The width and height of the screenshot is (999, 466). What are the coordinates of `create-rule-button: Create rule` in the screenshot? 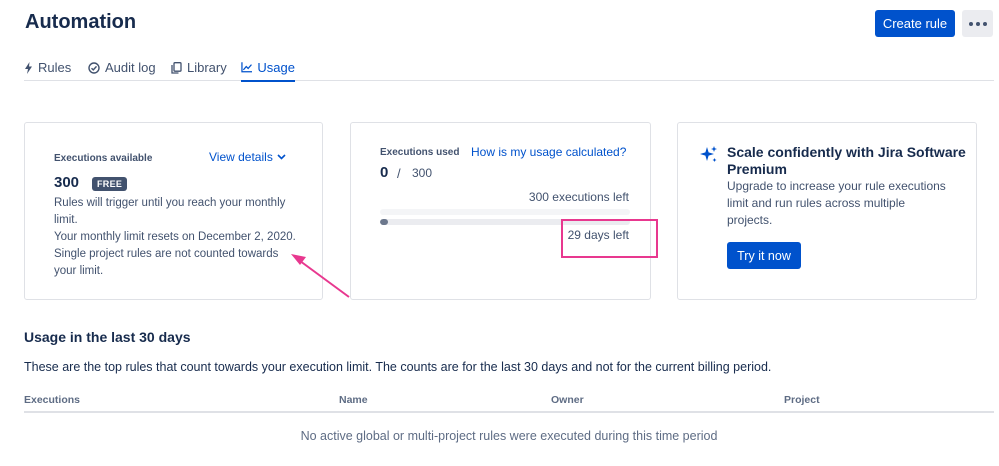 It's located at (915, 23).